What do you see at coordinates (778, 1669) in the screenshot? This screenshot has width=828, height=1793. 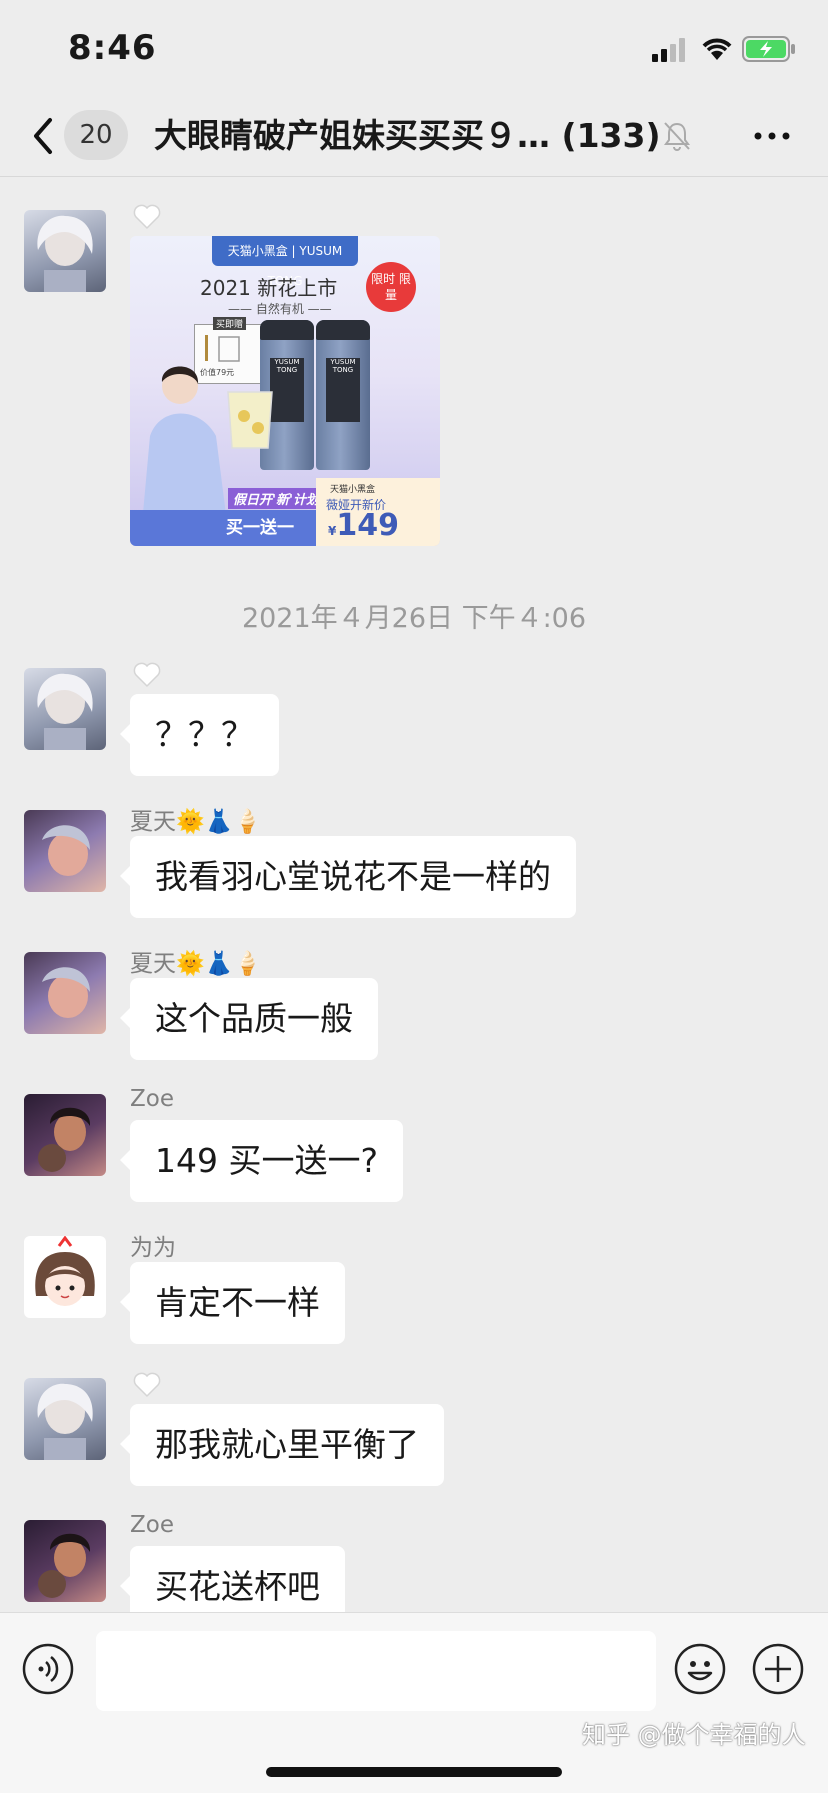 I see `plus-icon` at bounding box center [778, 1669].